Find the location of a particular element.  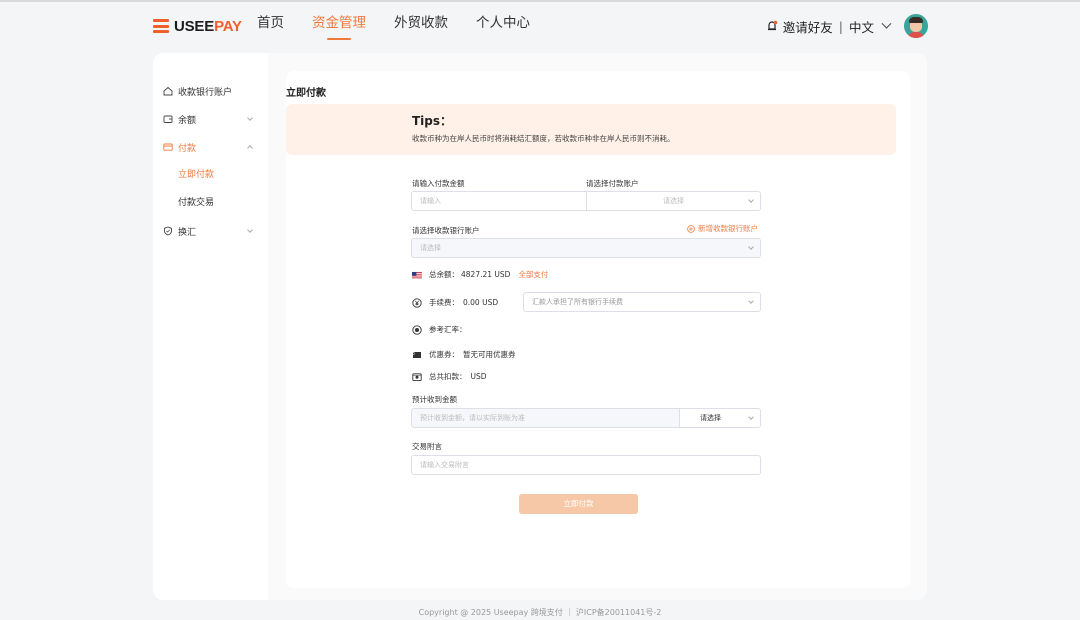

sidebar-item-payment: 付款 is located at coordinates (210, 147).